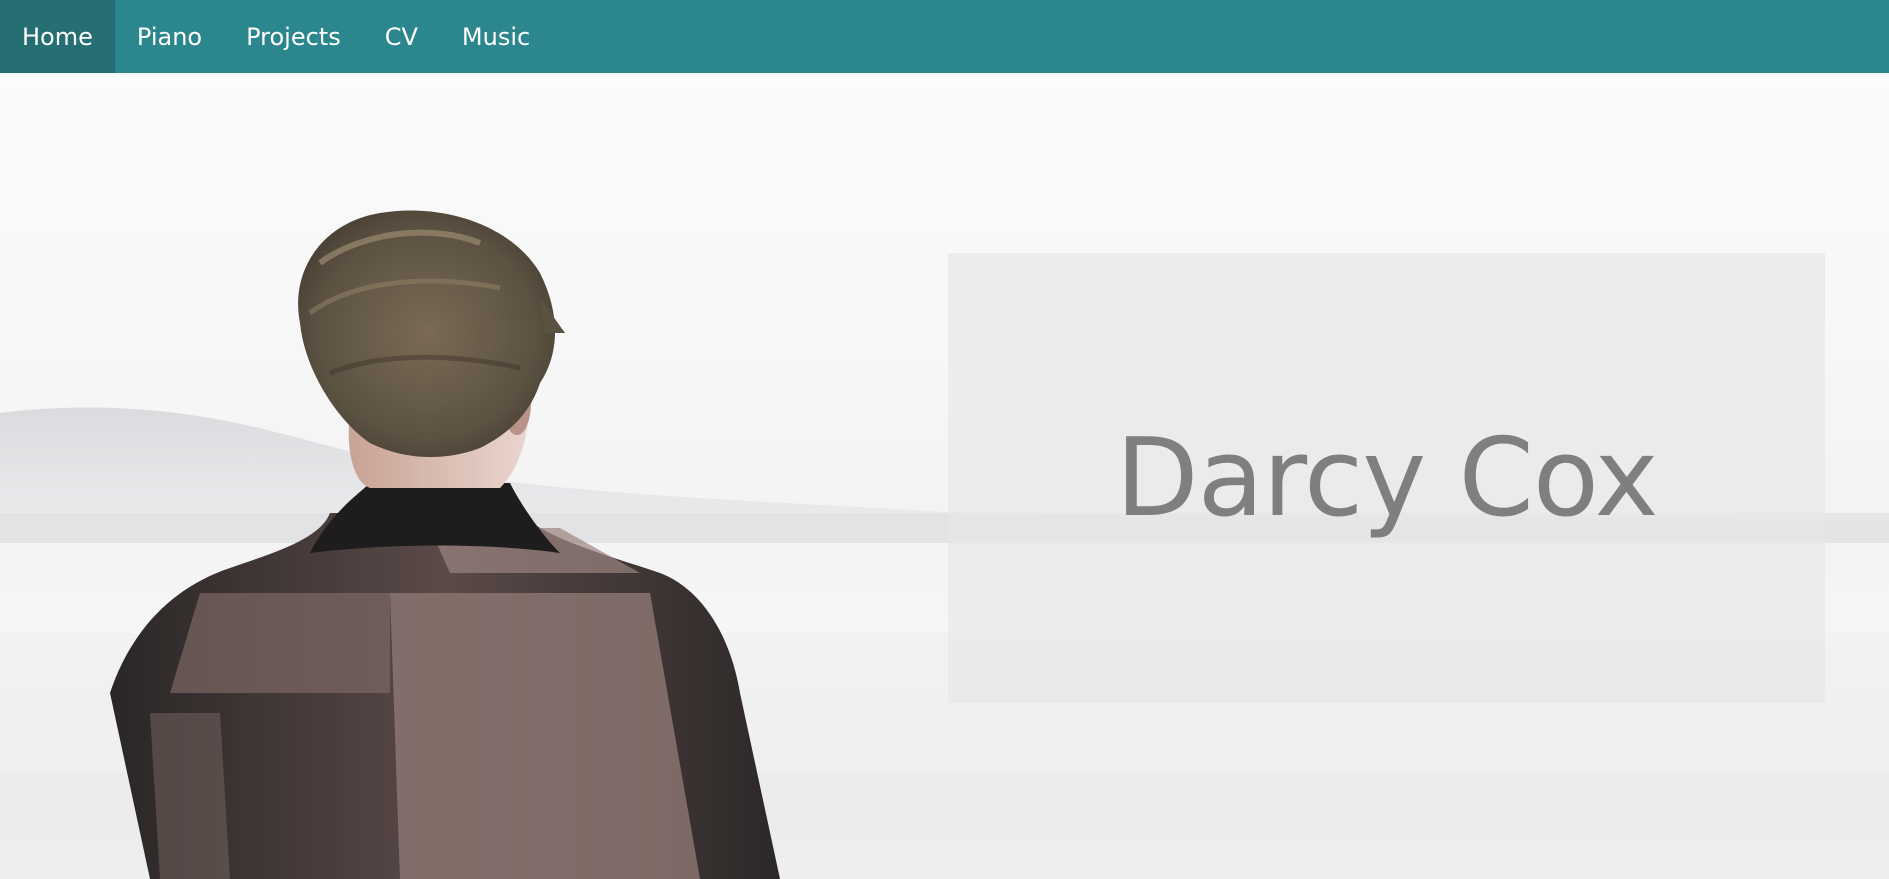  Describe the element at coordinates (944, 36) in the screenshot. I see `top-navbar: Home Piano Projects CV Music` at that location.